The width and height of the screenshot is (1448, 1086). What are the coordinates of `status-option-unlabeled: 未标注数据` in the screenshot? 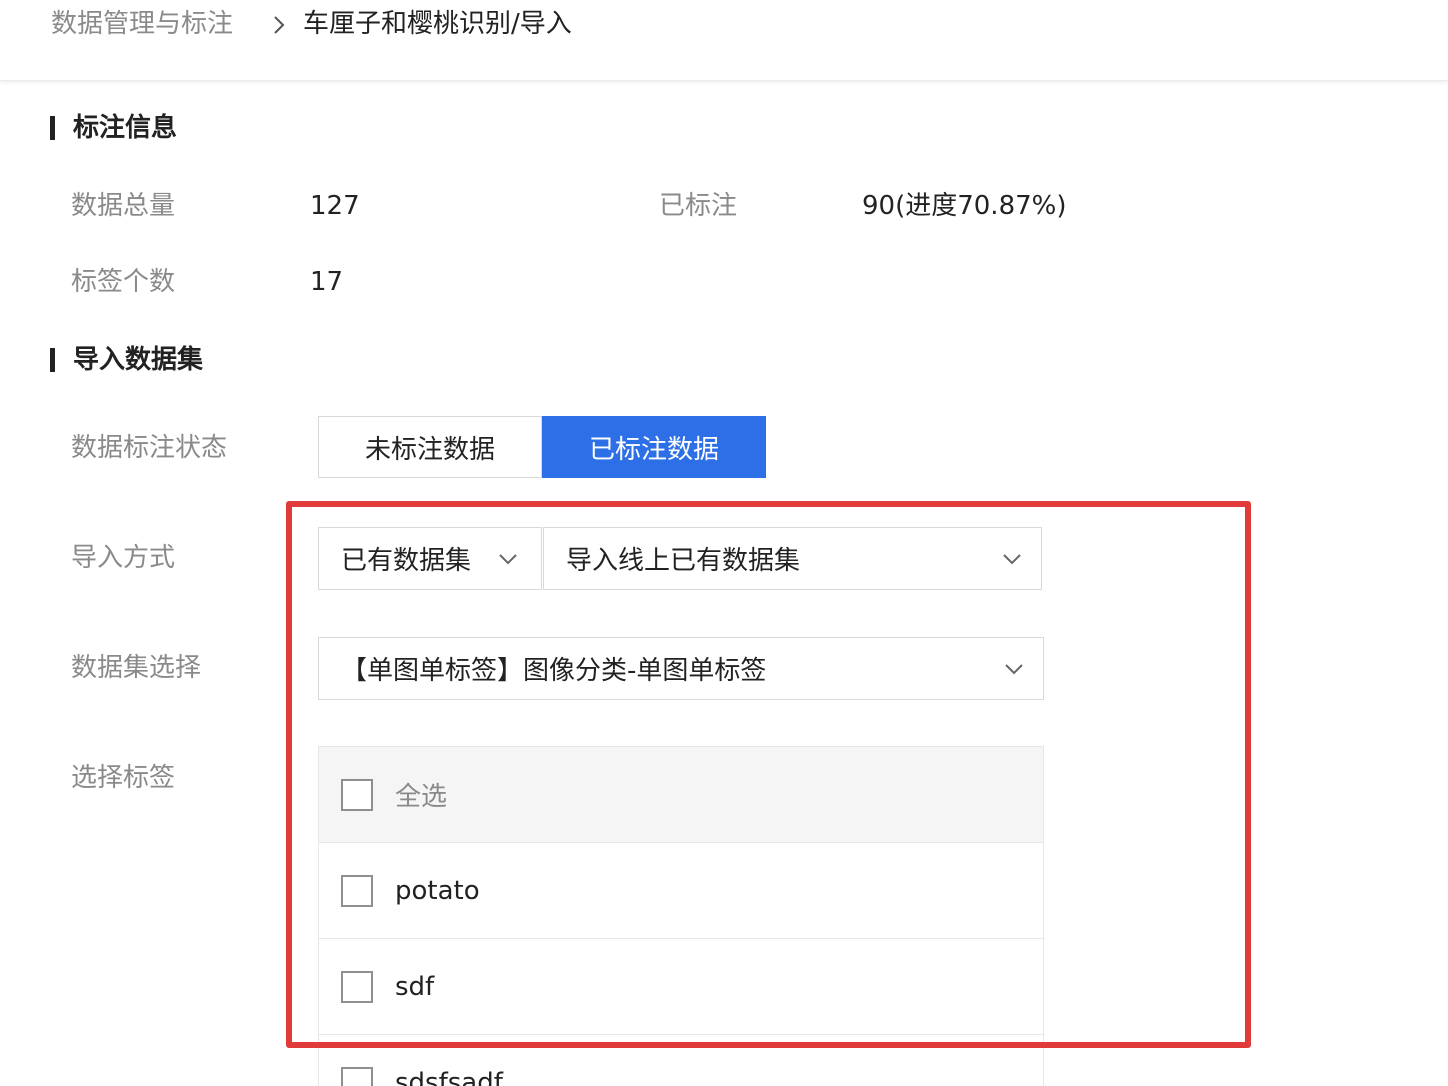 It's located at (430, 447).